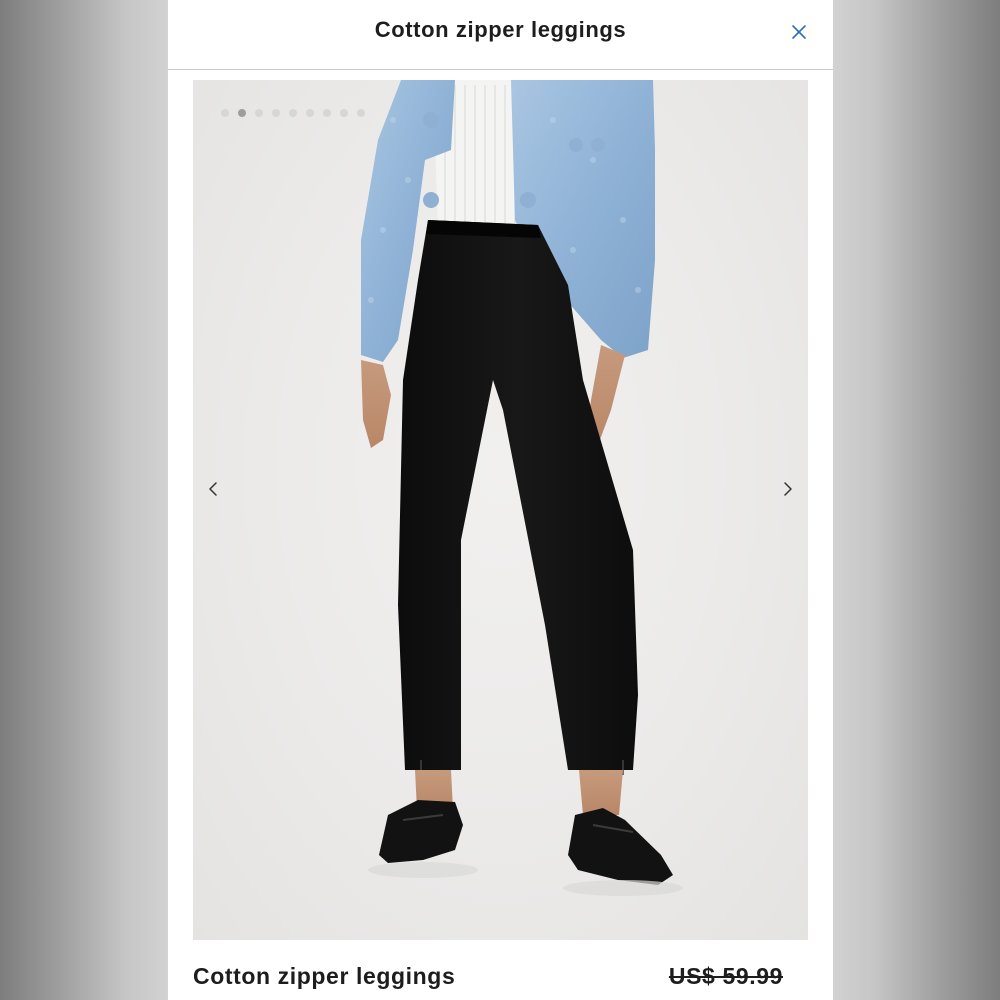 This screenshot has height=1000, width=1000. I want to click on image-pagination, so click(293, 113).